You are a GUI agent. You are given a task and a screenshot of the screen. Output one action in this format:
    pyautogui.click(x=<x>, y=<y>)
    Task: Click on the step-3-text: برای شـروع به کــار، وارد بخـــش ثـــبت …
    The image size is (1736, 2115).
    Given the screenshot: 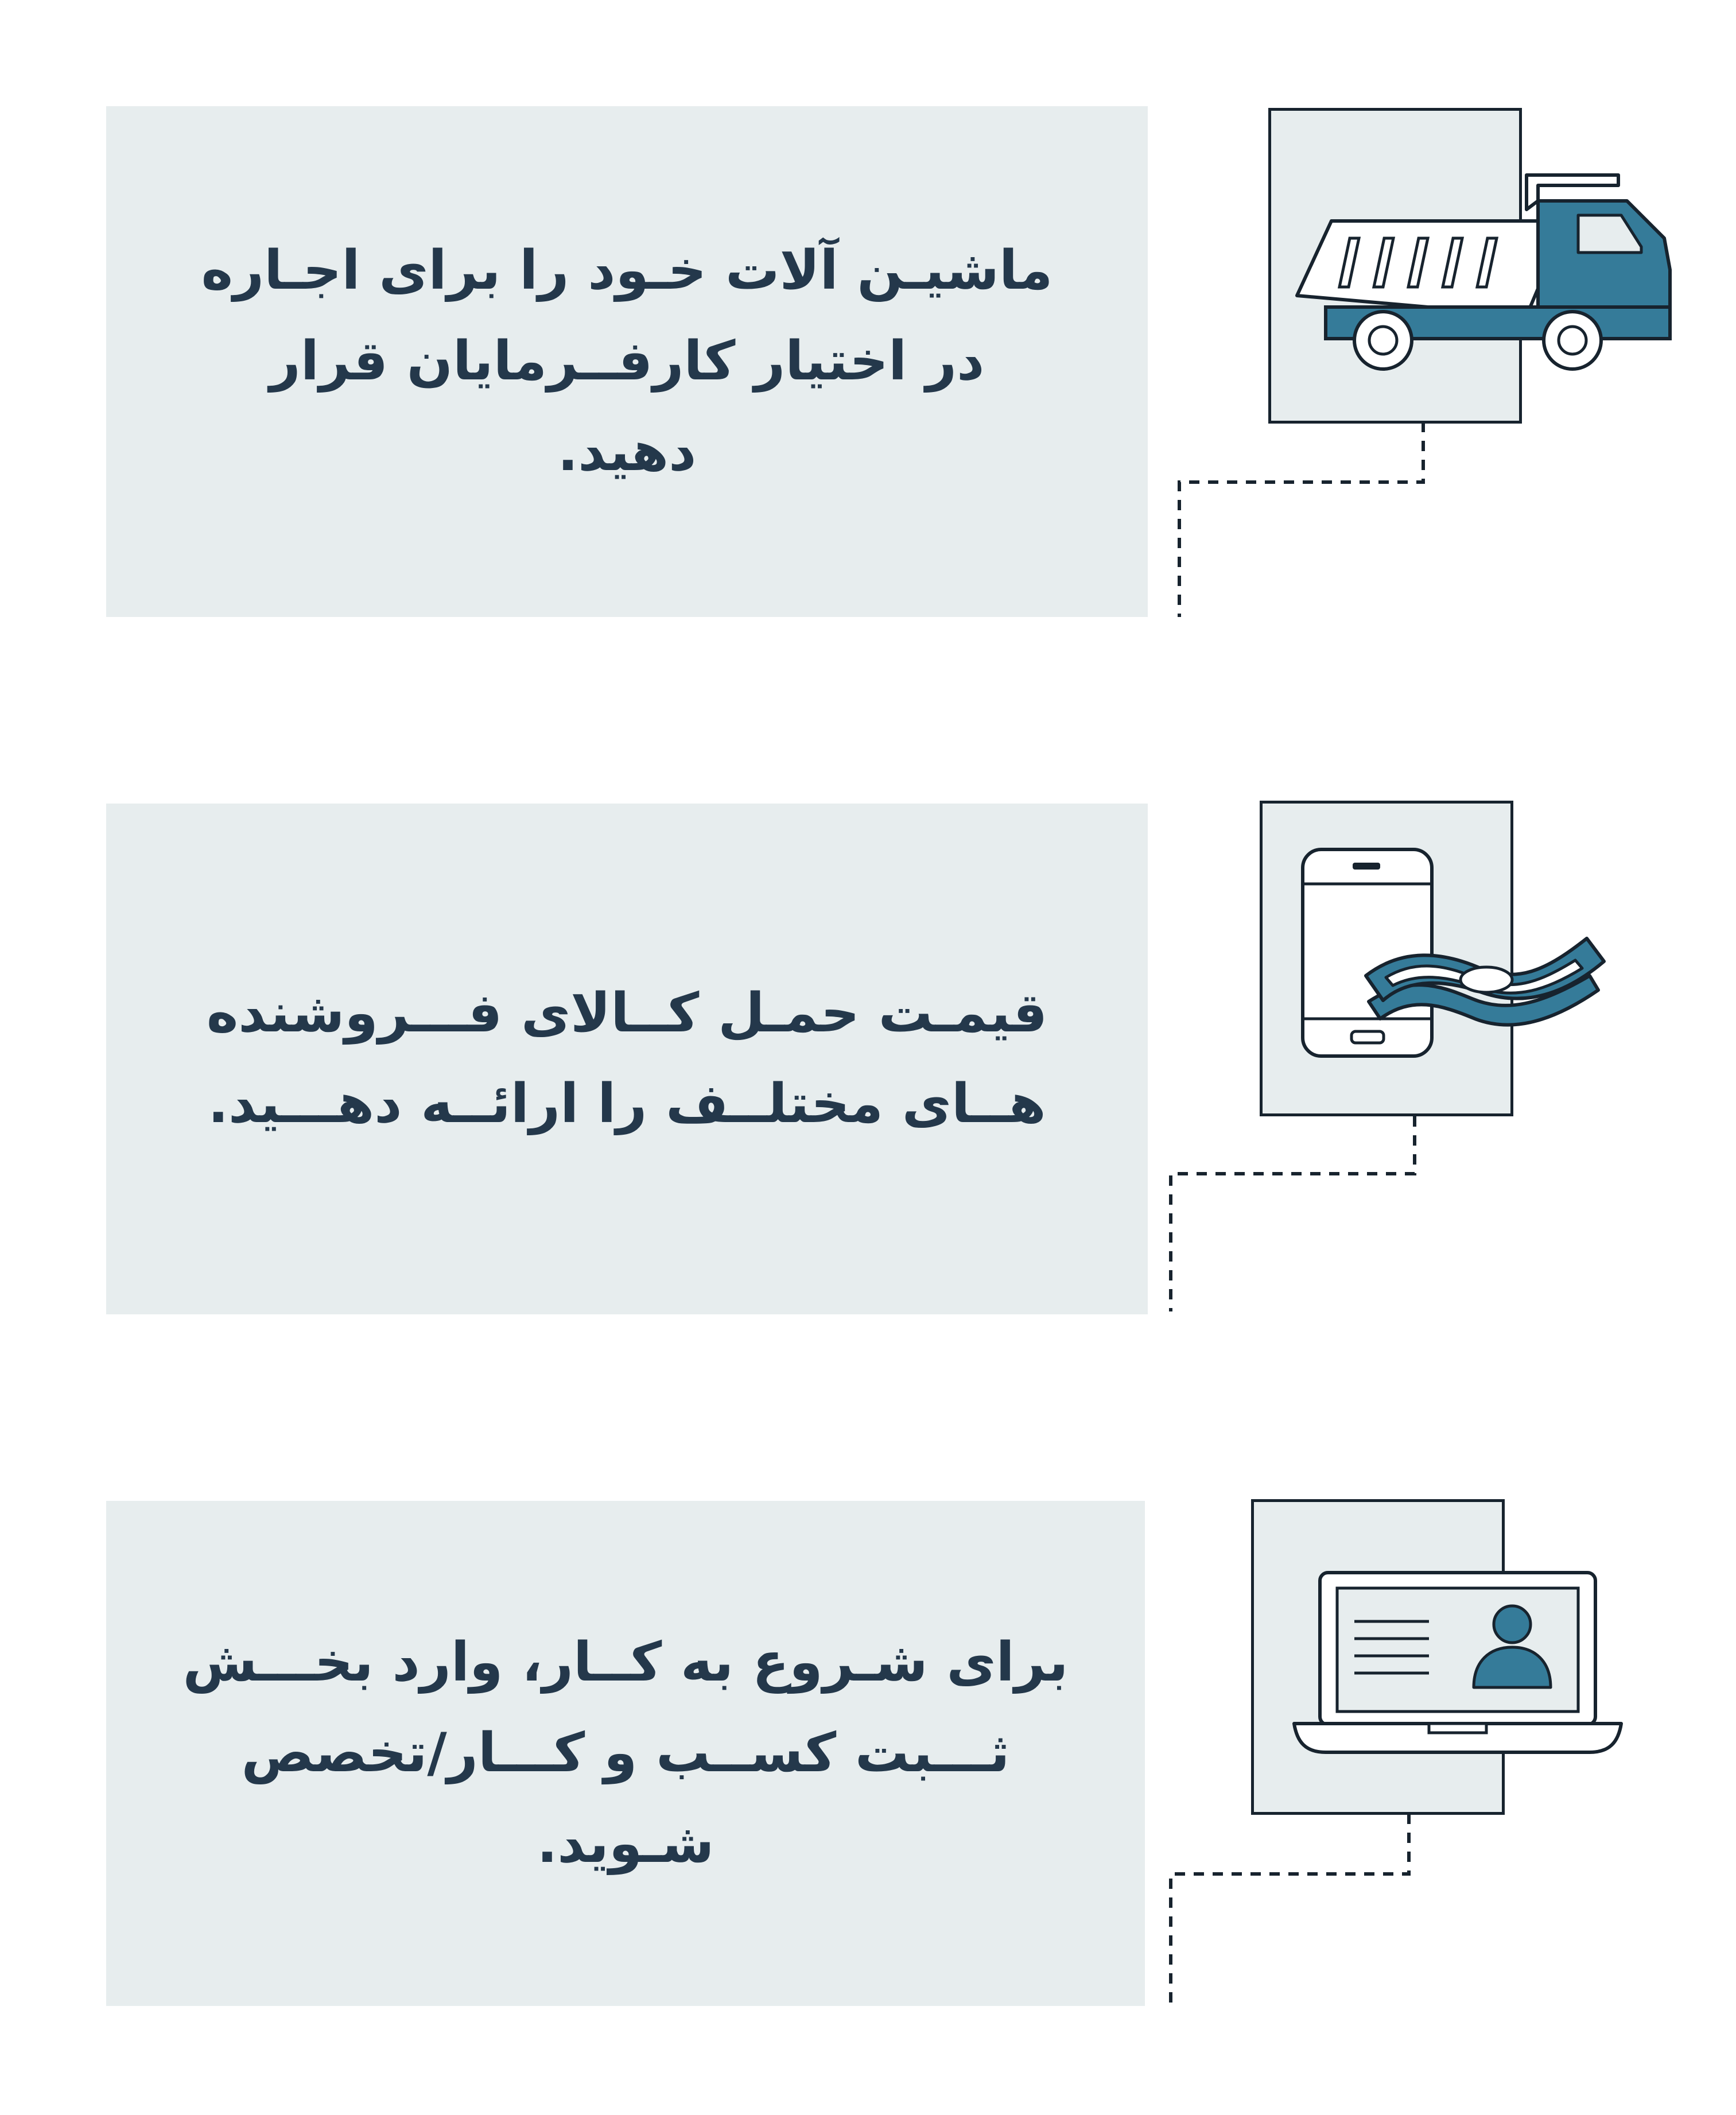 What is the action you would take?
    pyautogui.click(x=625, y=1753)
    